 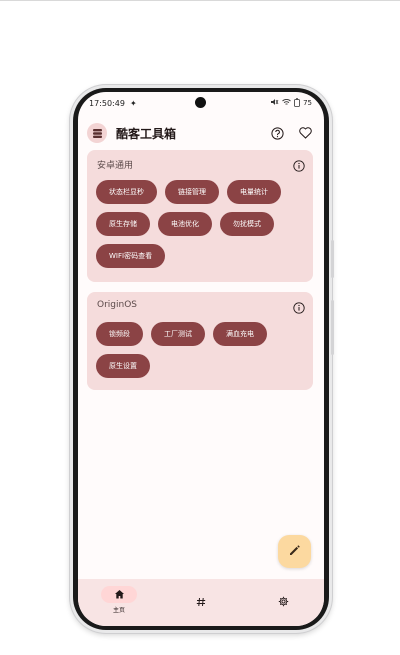 What do you see at coordinates (123, 366) in the screenshot?
I see `chip-native-settings: 原生设置` at bounding box center [123, 366].